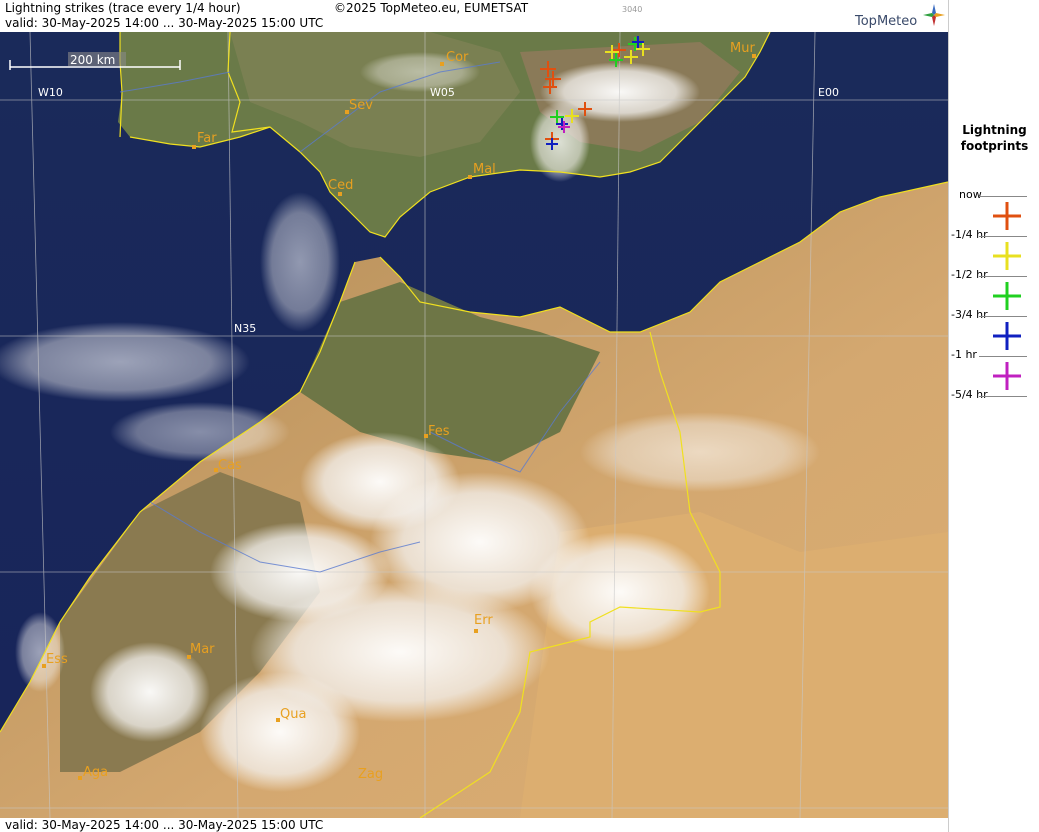  What do you see at coordinates (1007, 216) in the screenshot?
I see `marker-icon-now` at bounding box center [1007, 216].